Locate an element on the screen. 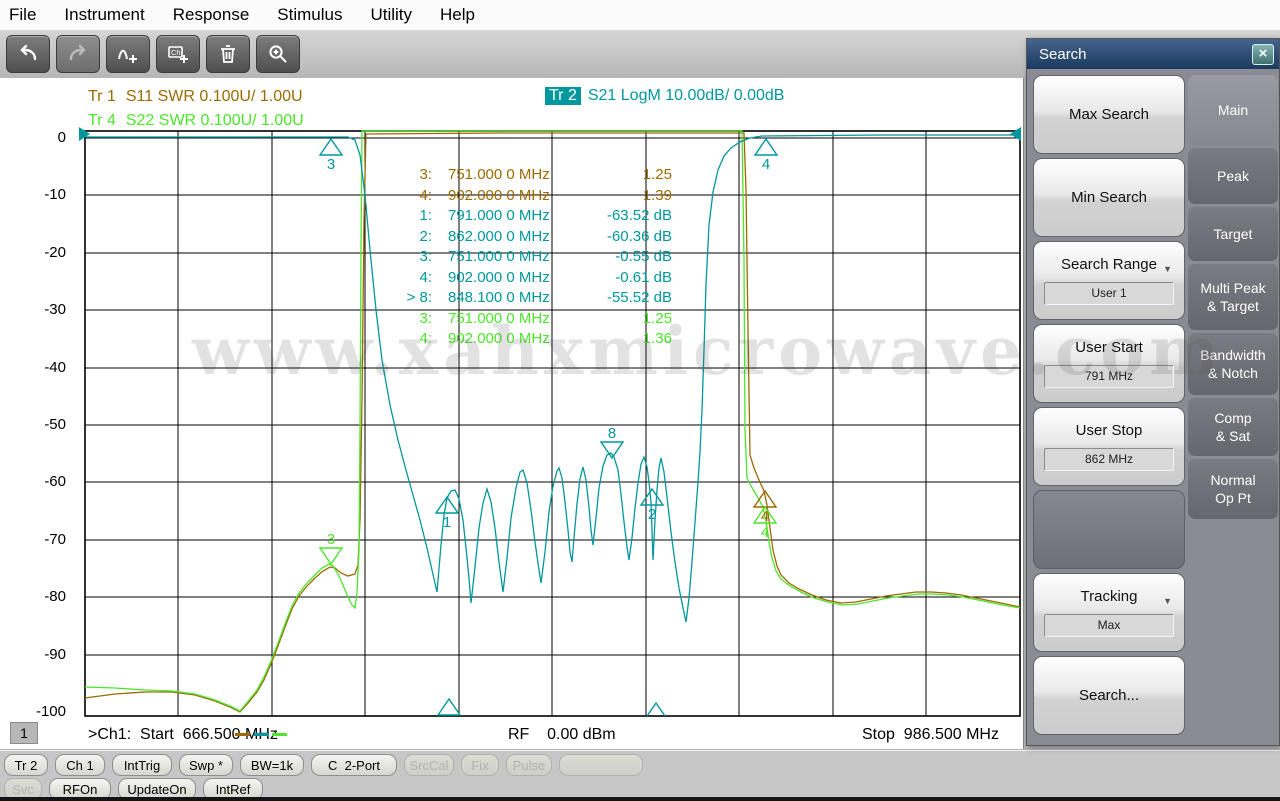  tab-label-line: & Sat is located at coordinates (1233, 436).